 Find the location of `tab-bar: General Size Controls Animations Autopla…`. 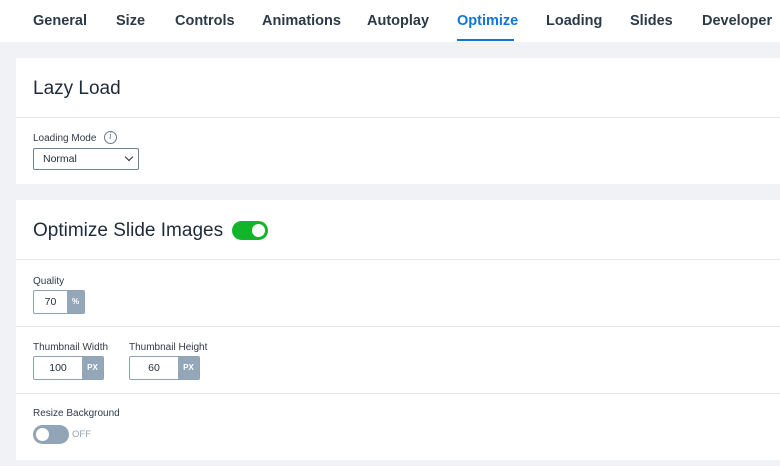

tab-bar: General Size Controls Animations Autopla… is located at coordinates (390, 21).